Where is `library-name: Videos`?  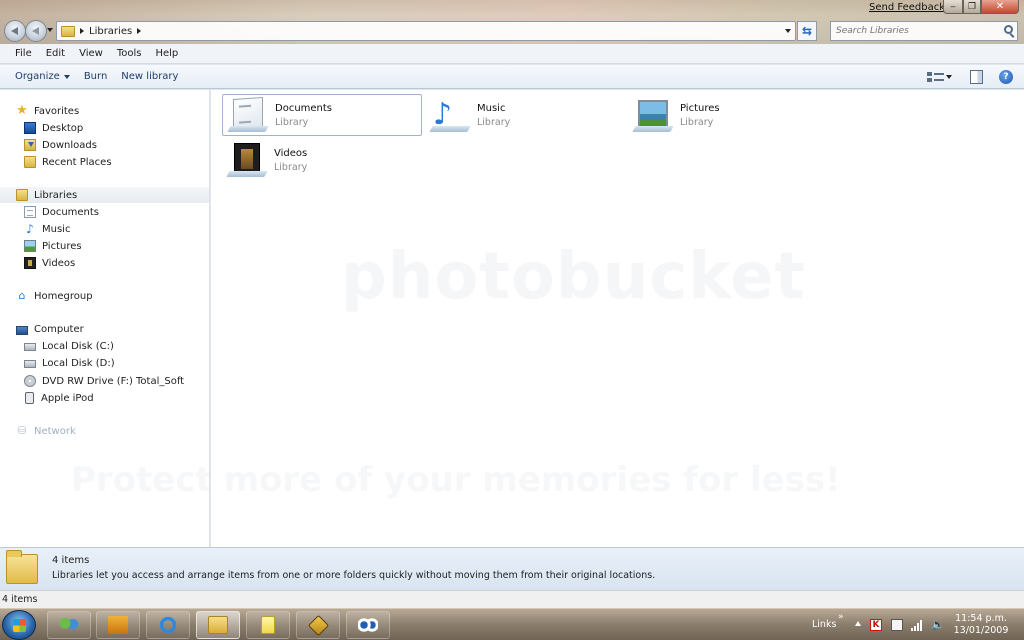
library-name: Videos is located at coordinates (291, 153).